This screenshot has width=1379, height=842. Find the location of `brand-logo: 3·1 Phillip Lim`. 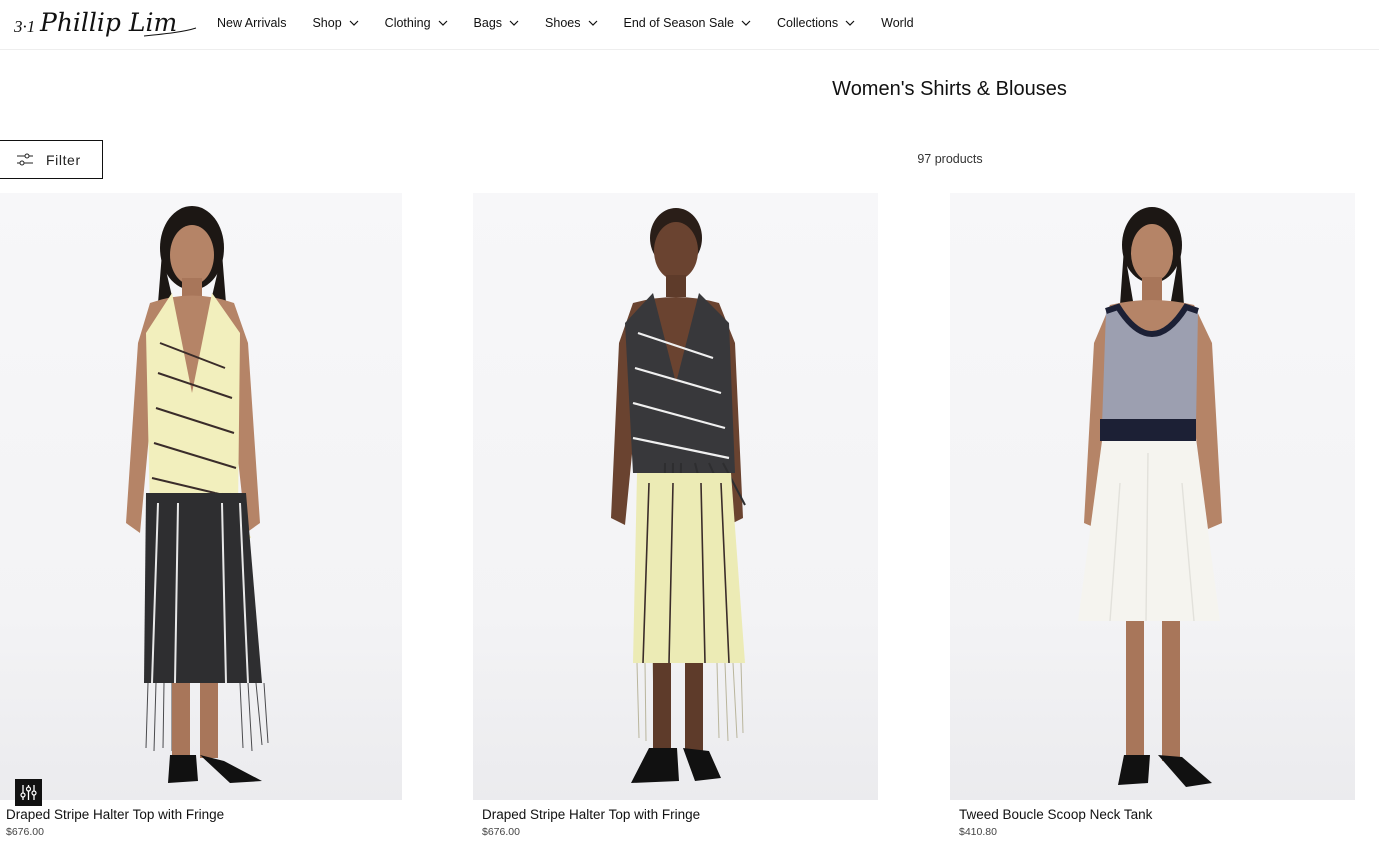

brand-logo: 3·1 Phillip Lim is located at coordinates (105, 23).